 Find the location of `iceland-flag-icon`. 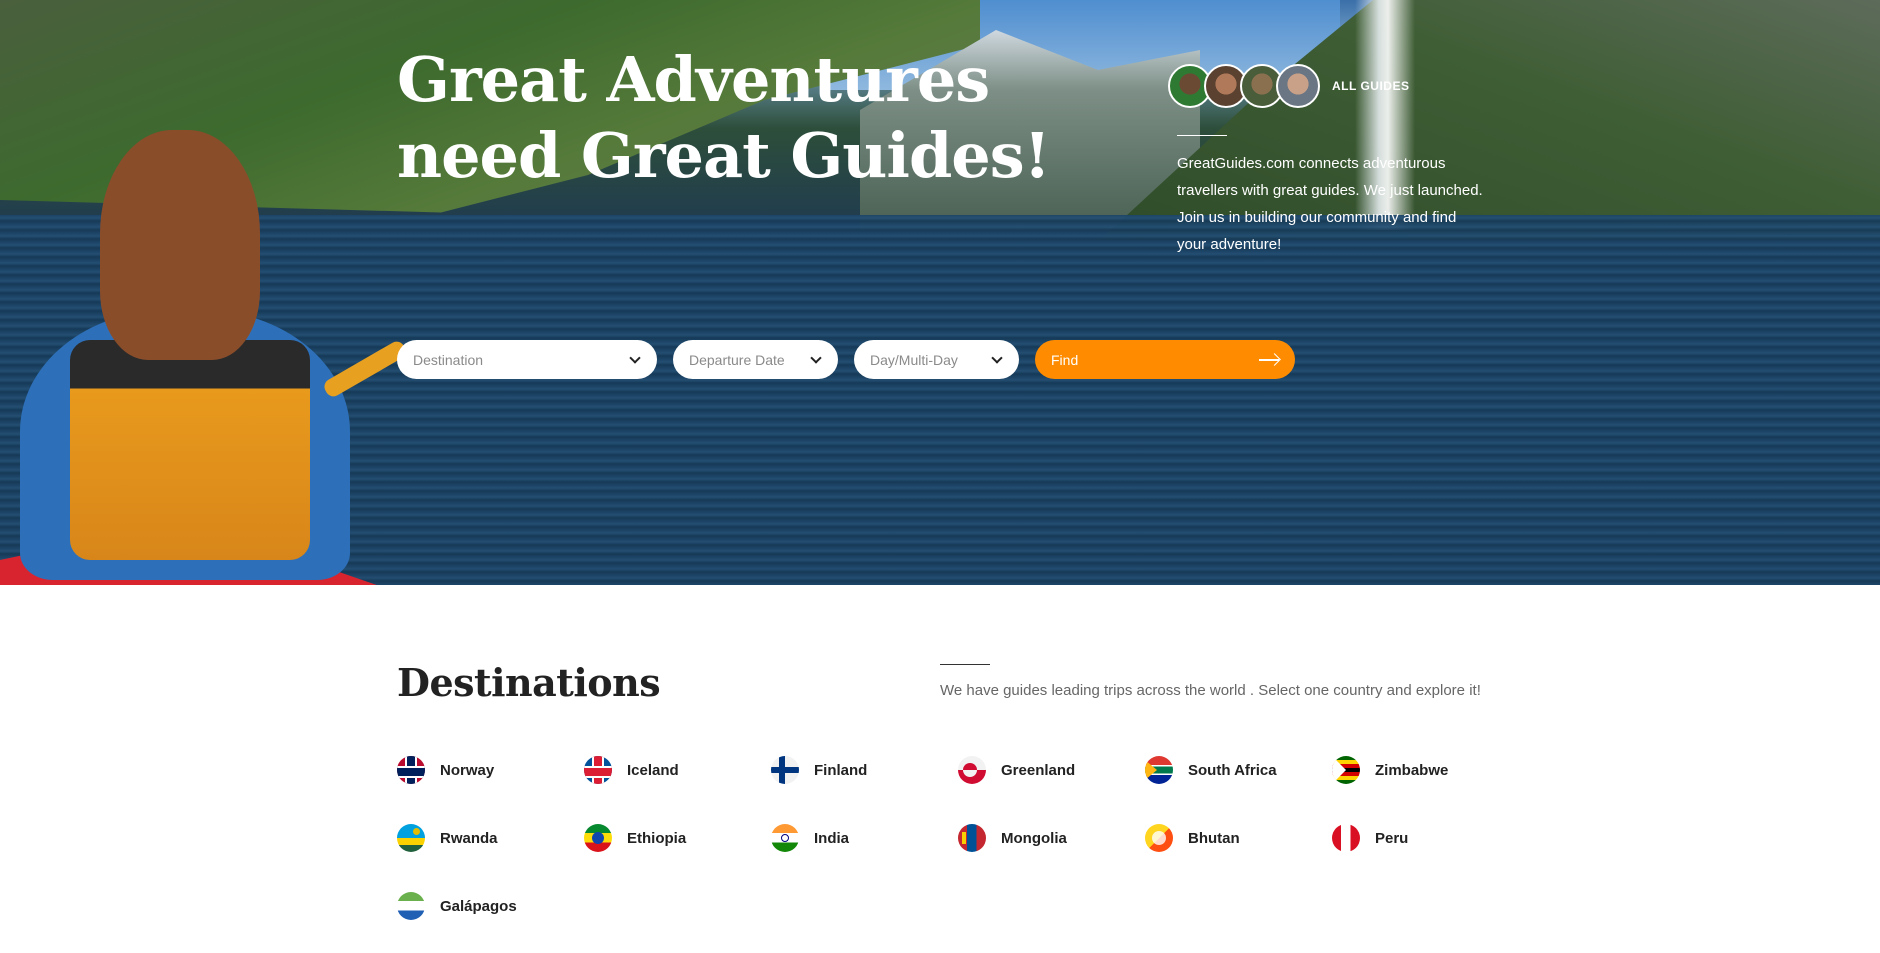

iceland-flag-icon is located at coordinates (598, 770).